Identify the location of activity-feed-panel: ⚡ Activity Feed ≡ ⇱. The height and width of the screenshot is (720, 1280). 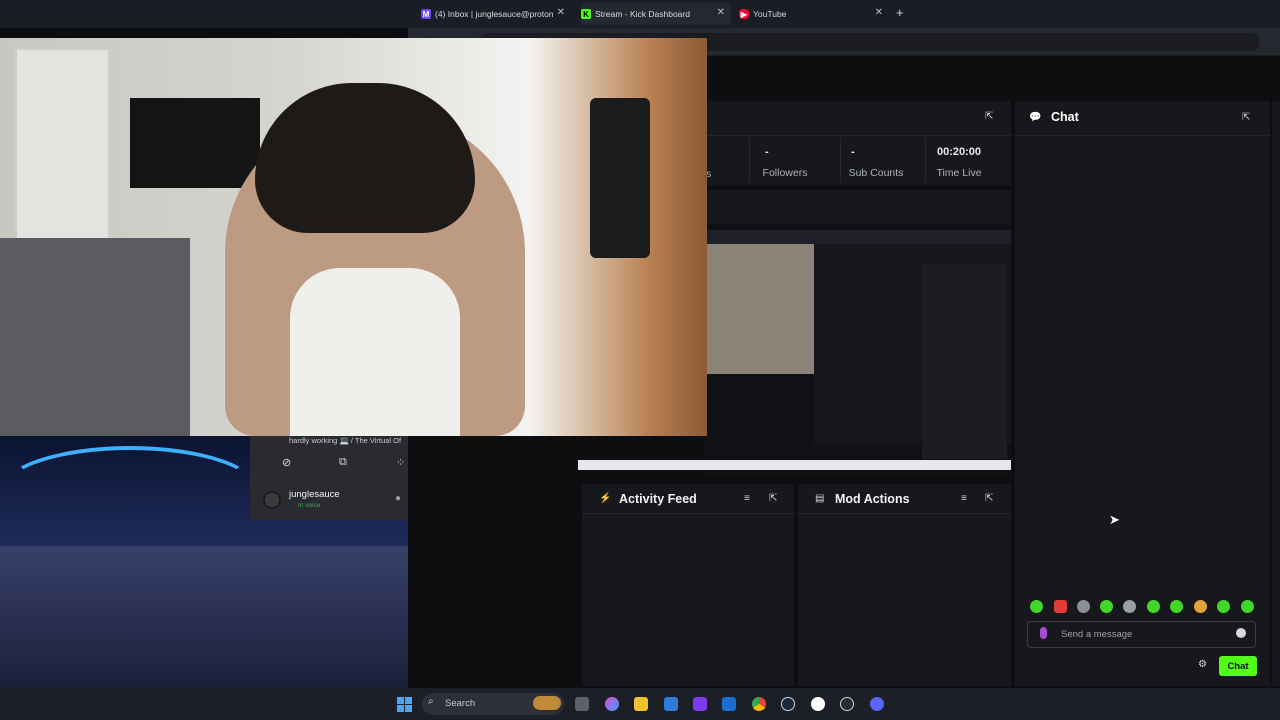
(688, 585).